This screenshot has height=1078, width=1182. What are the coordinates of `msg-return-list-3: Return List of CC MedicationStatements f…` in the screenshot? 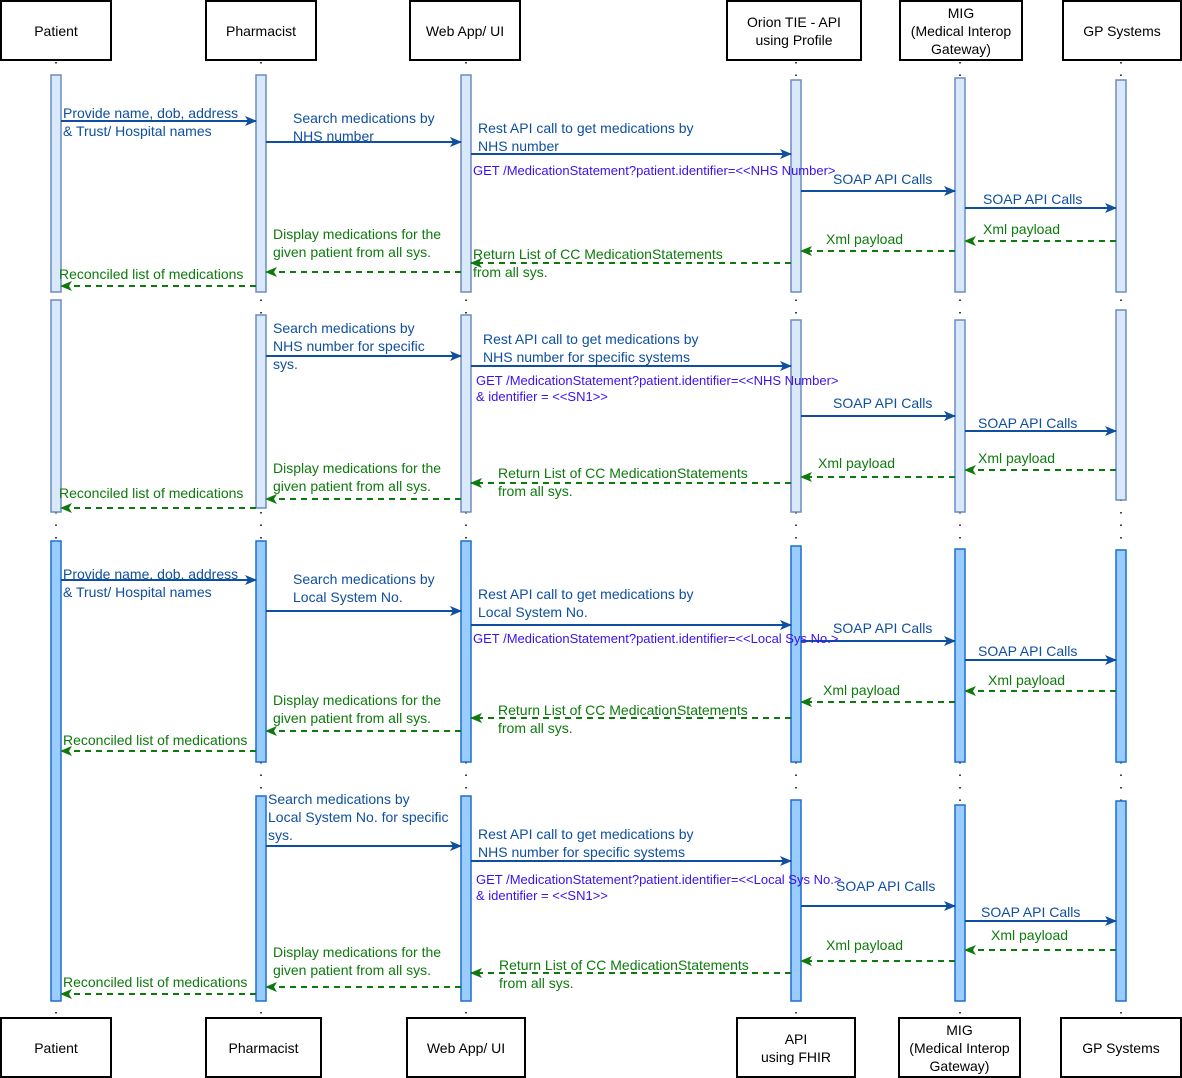 It's located at (623, 719).